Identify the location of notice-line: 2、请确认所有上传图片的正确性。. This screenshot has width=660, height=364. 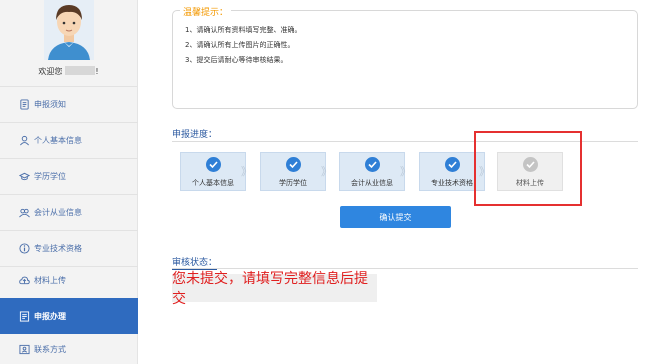
(240, 45).